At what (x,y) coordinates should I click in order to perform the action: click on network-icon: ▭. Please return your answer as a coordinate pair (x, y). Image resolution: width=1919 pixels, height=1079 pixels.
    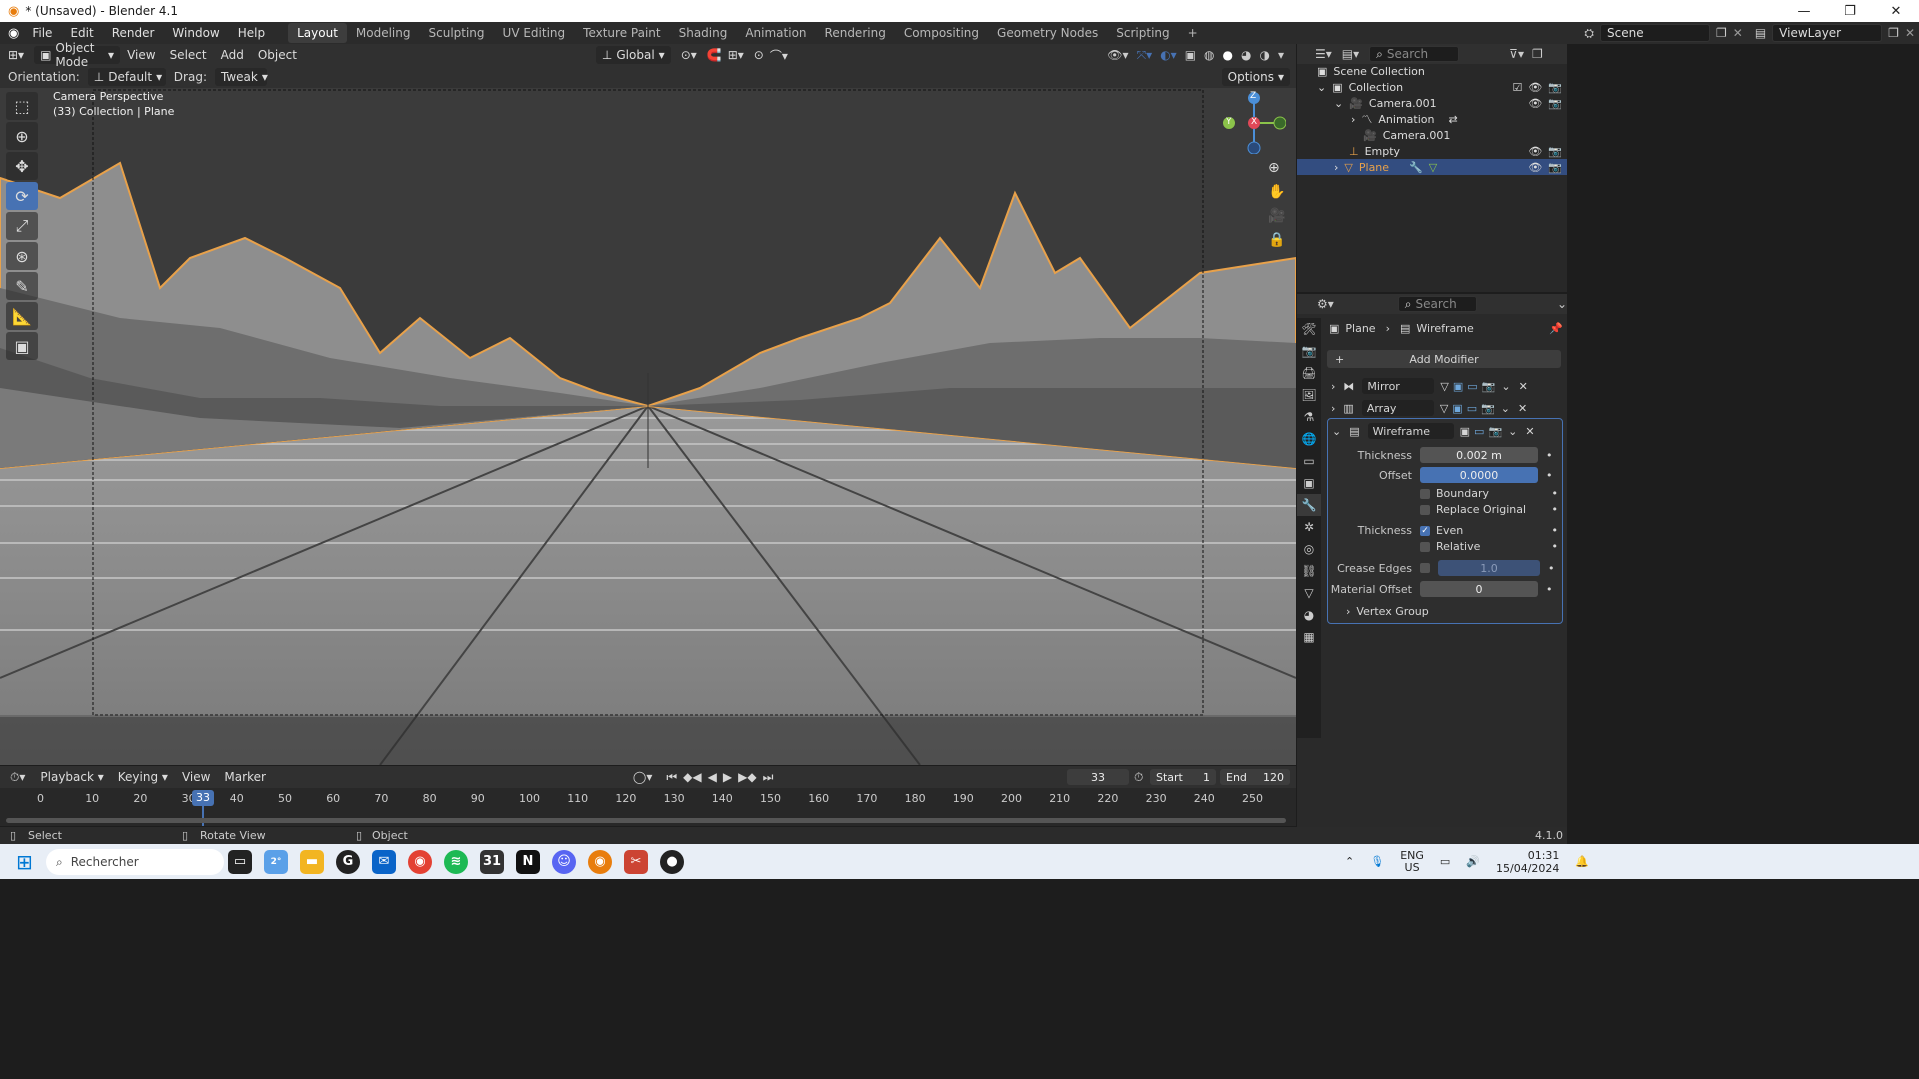
    Looking at the image, I should click on (1445, 861).